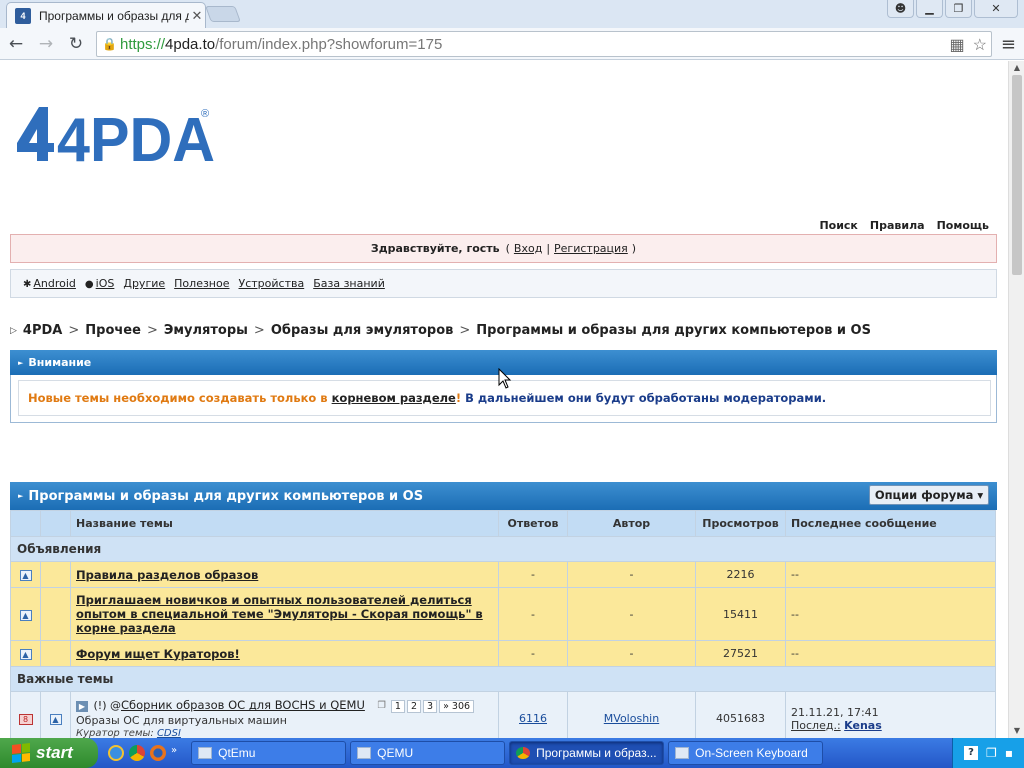 The height and width of the screenshot is (768, 1024). I want to click on col-last-post: Последнее сообщение, so click(890, 523).